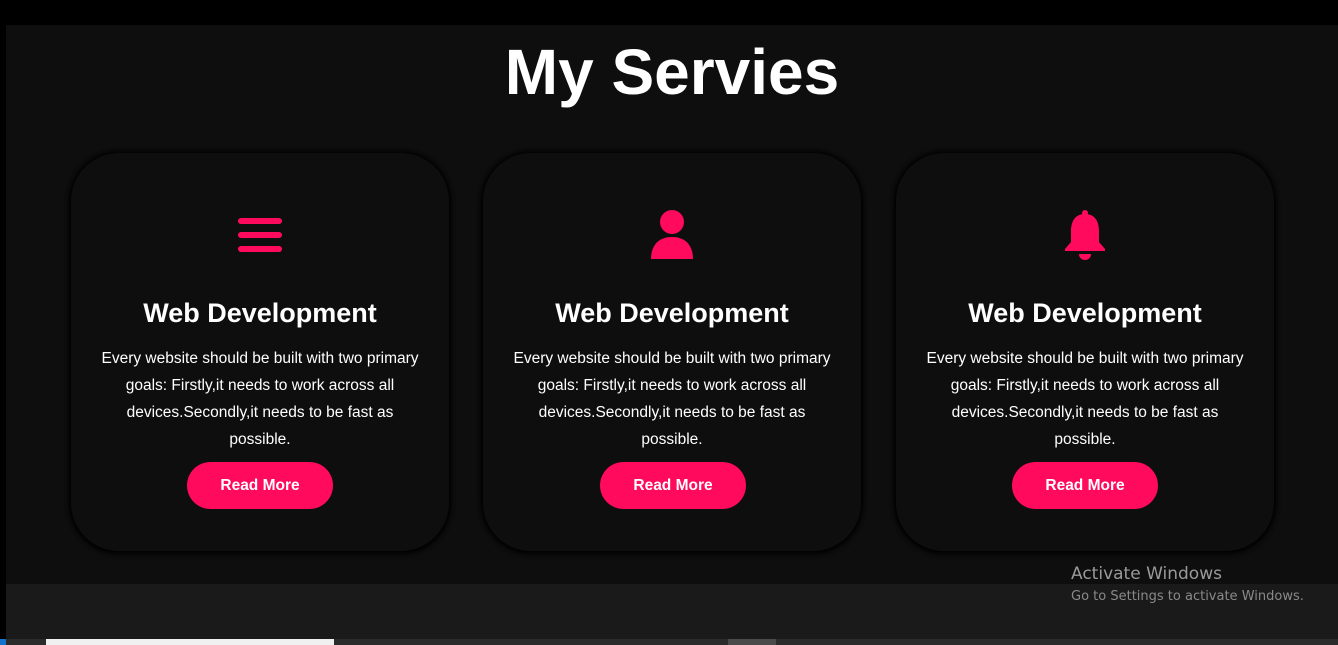 This screenshot has width=1338, height=645. What do you see at coordinates (669, 12) in the screenshot?
I see `browser-top-strip` at bounding box center [669, 12].